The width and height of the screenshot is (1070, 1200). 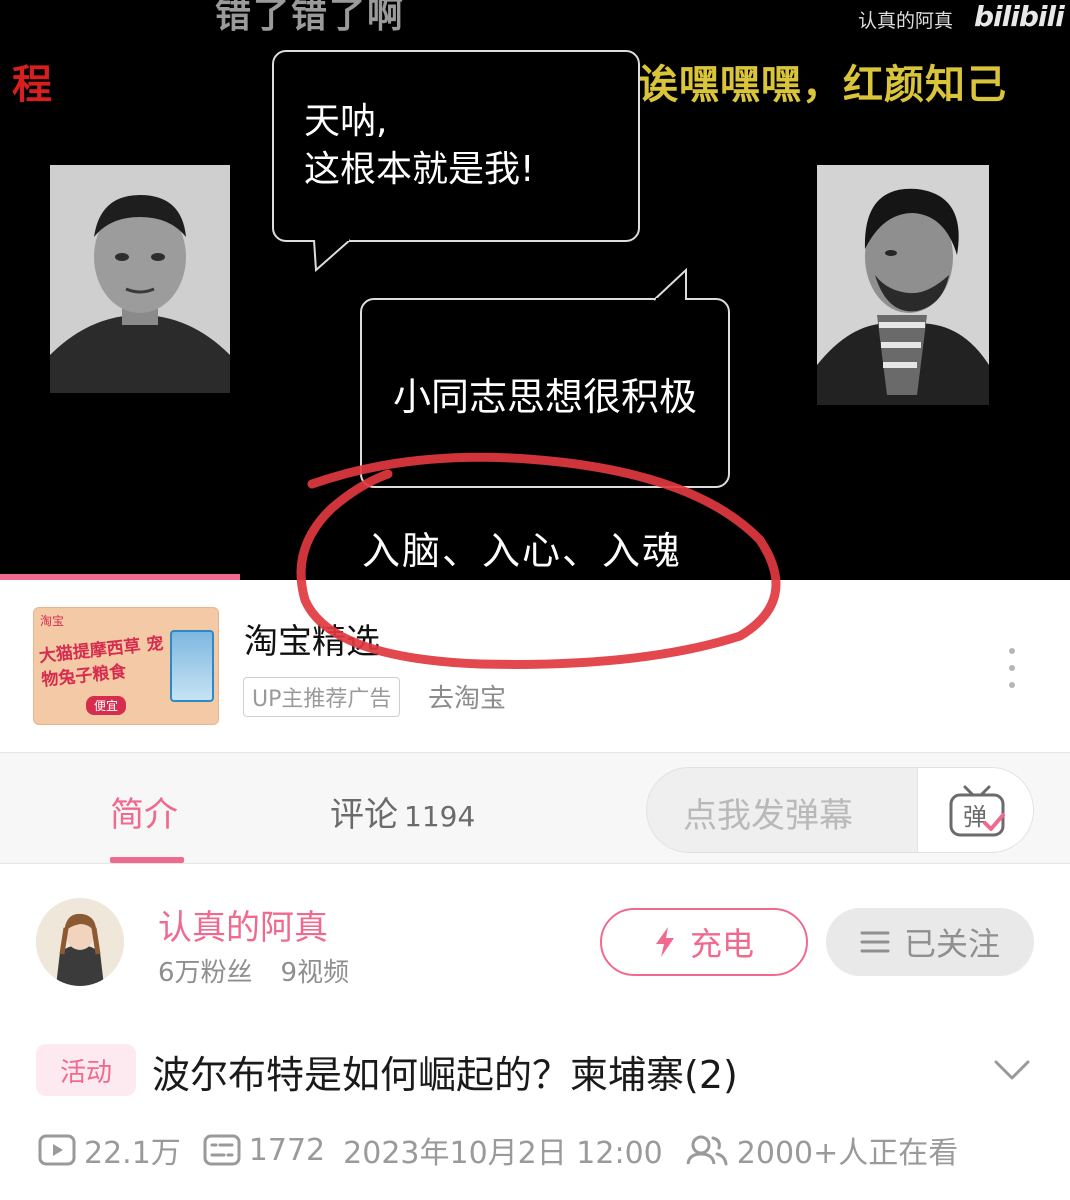 I want to click on charge-label: 充电, so click(x=721, y=944).